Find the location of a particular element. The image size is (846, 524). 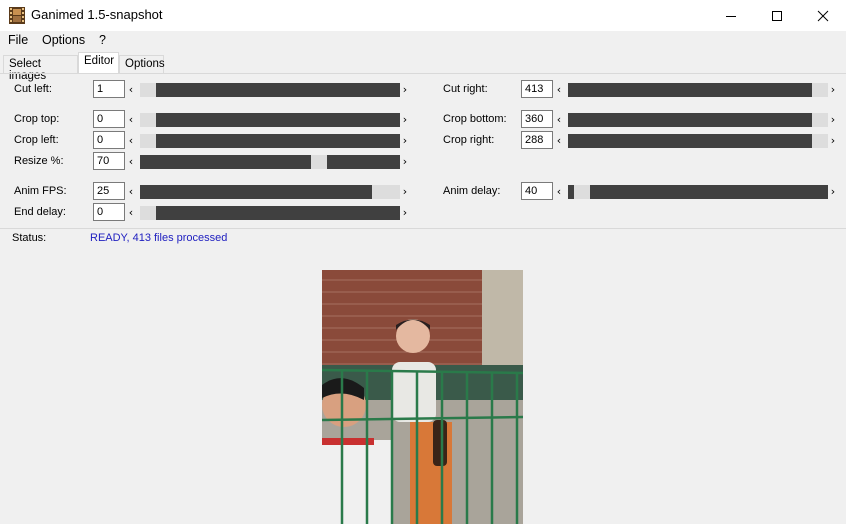

menu-file: File is located at coordinates (18, 40).